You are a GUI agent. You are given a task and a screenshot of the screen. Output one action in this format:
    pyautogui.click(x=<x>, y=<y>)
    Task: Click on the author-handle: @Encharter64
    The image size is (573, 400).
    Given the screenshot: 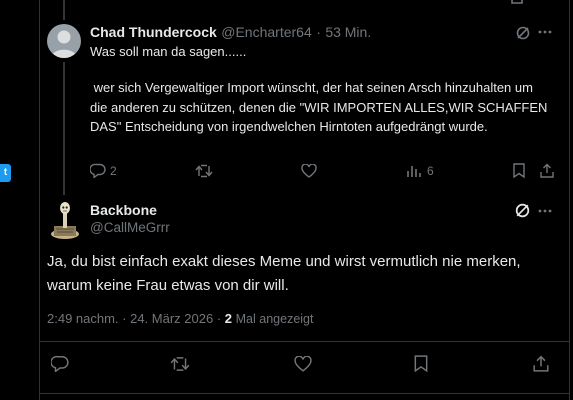 What is the action you would take?
    pyautogui.click(x=266, y=32)
    